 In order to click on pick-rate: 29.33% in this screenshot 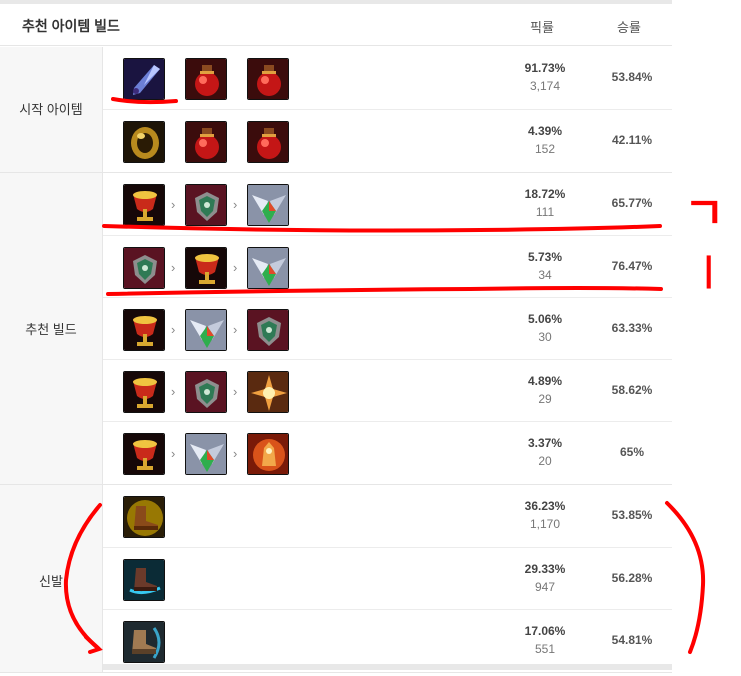, I will do `click(545, 569)`.